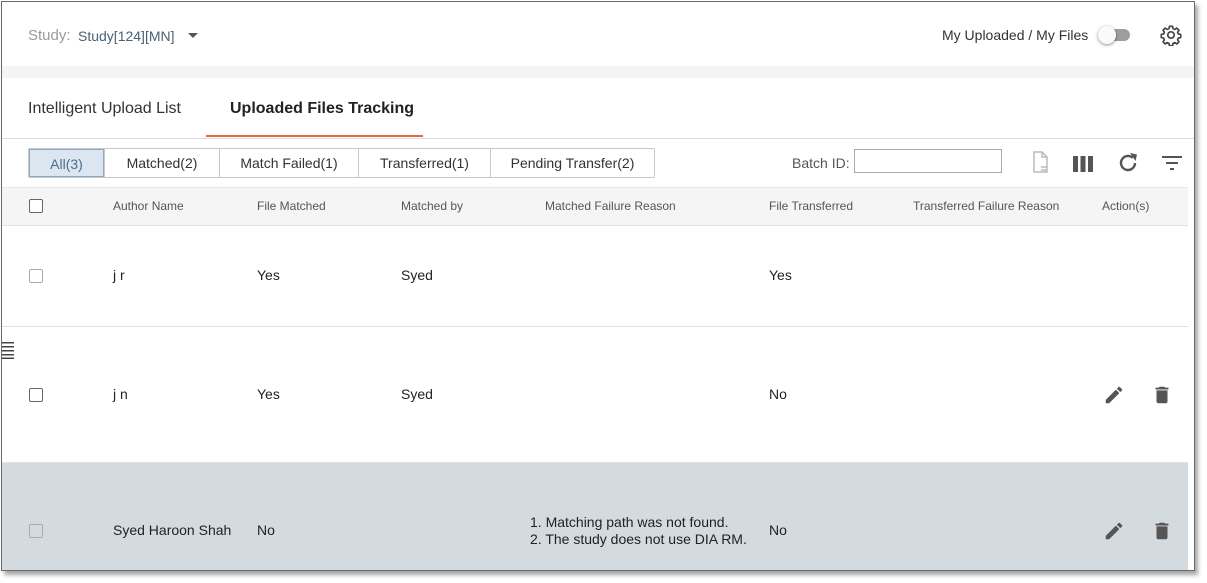 The height and width of the screenshot is (583, 1207). Describe the element at coordinates (432, 206) in the screenshot. I see `column-header-matched-by: Matched by` at that location.